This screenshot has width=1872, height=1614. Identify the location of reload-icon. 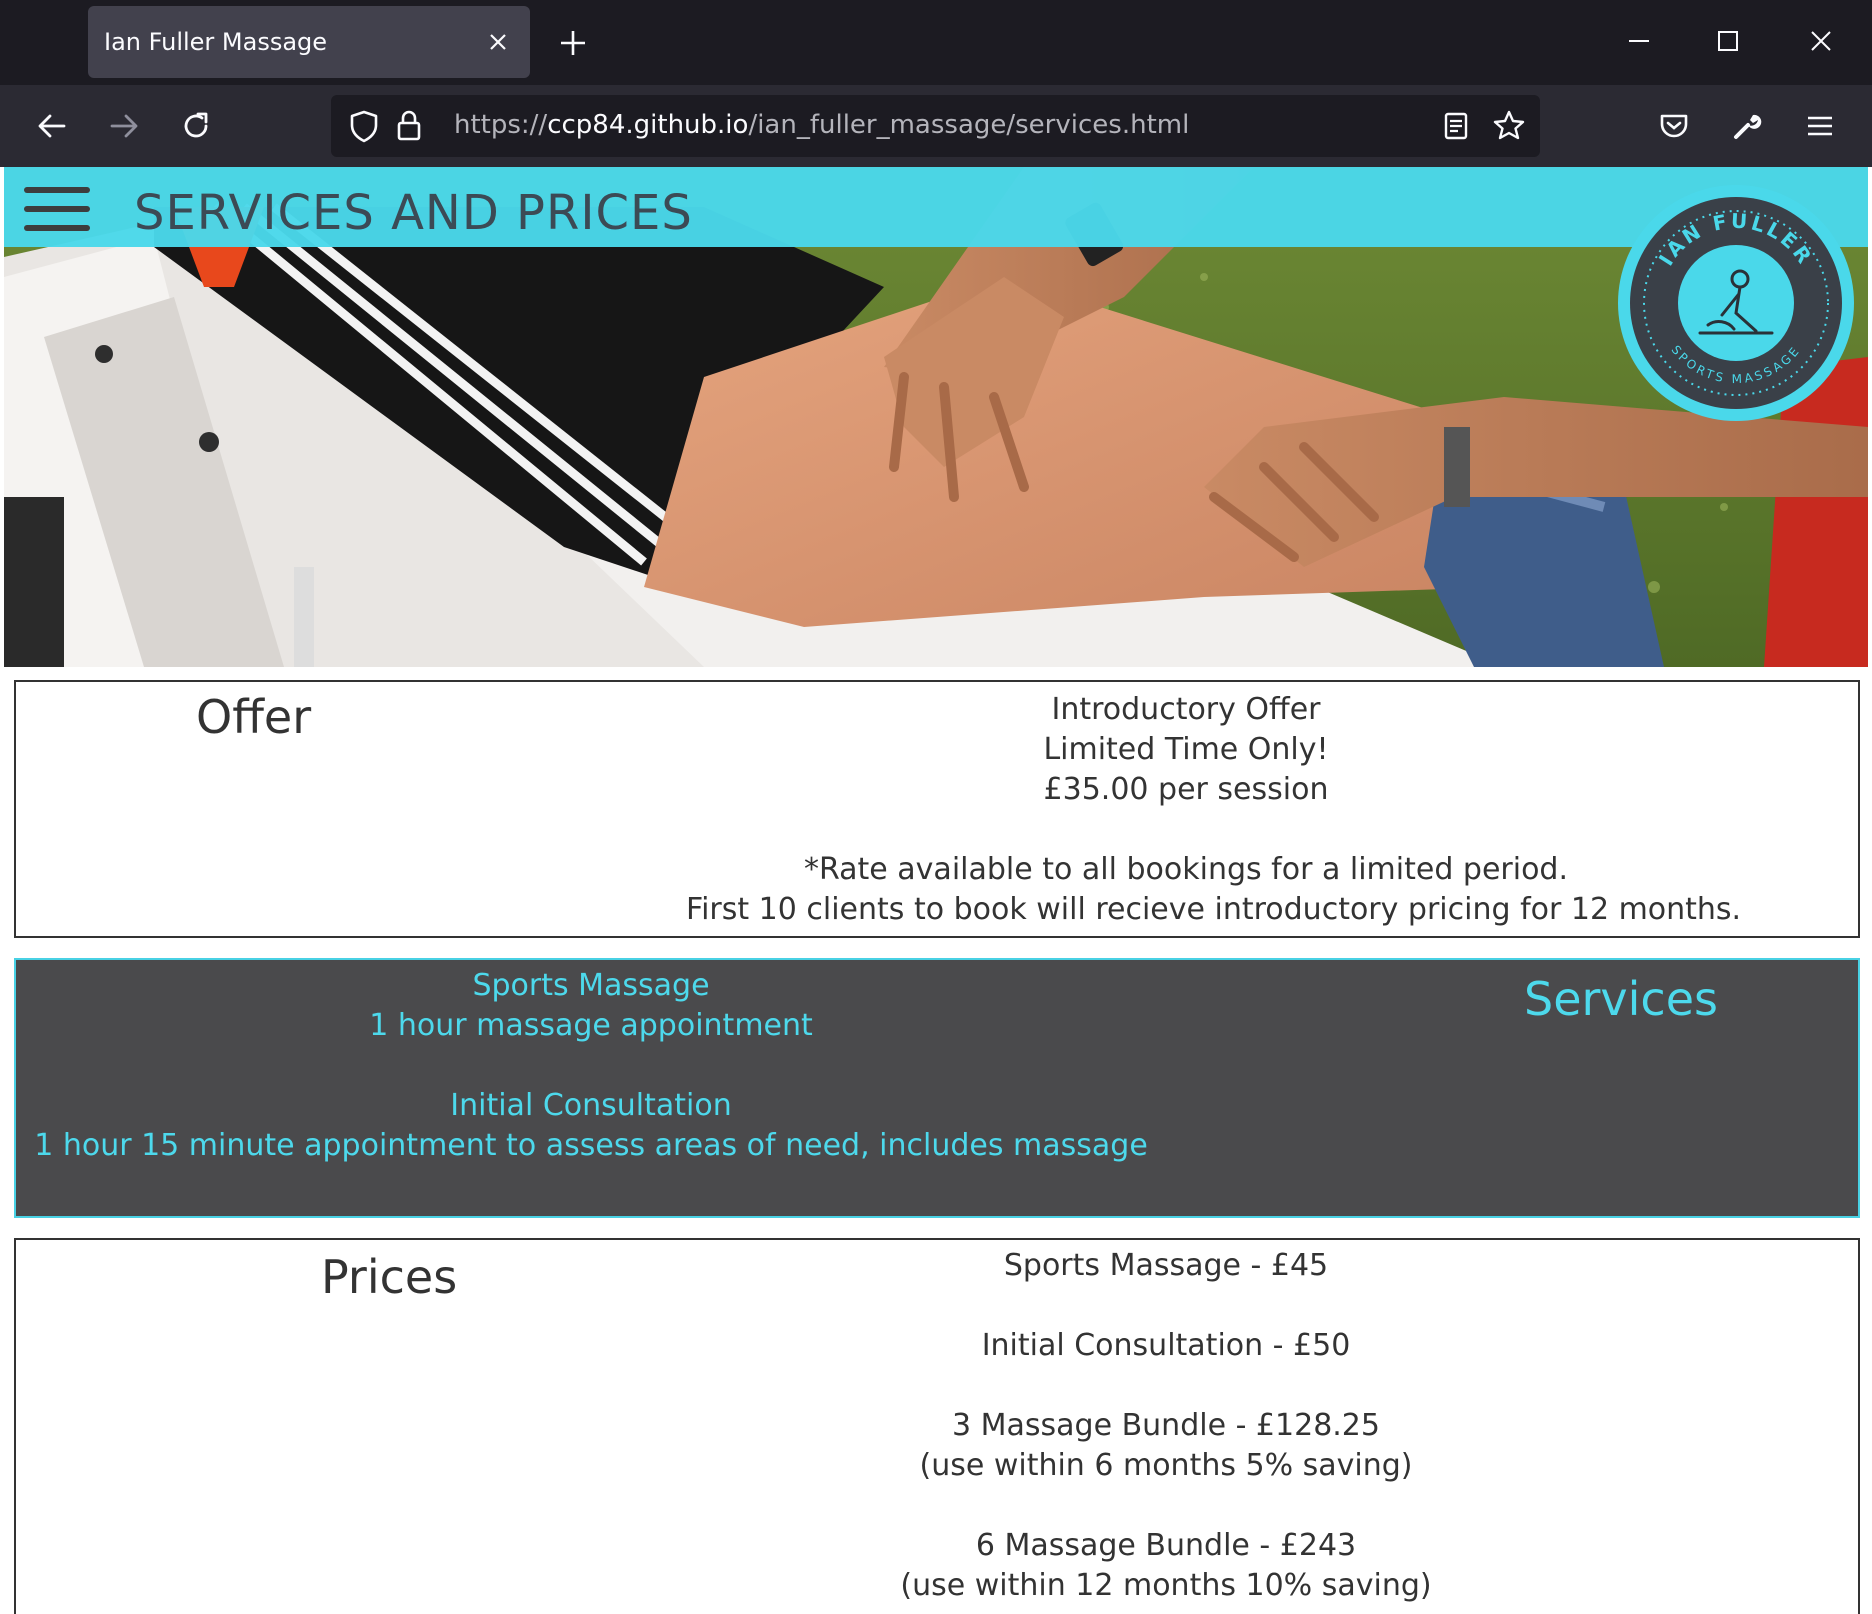
(196, 126).